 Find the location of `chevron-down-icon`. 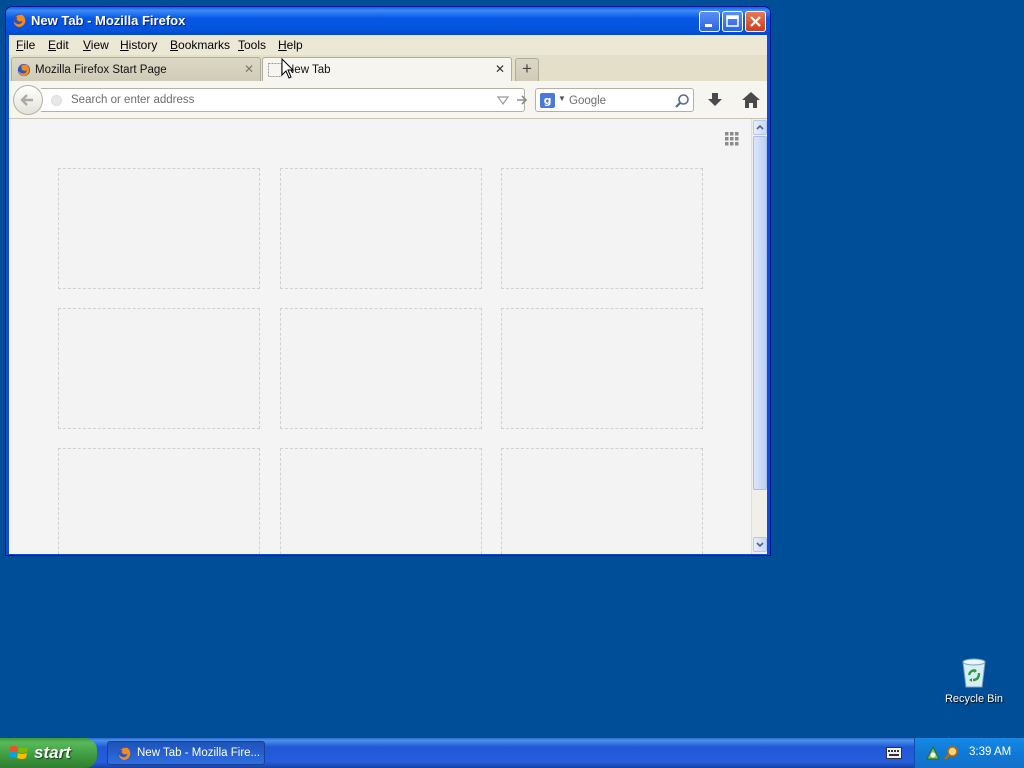

chevron-down-icon is located at coordinates (760, 545).